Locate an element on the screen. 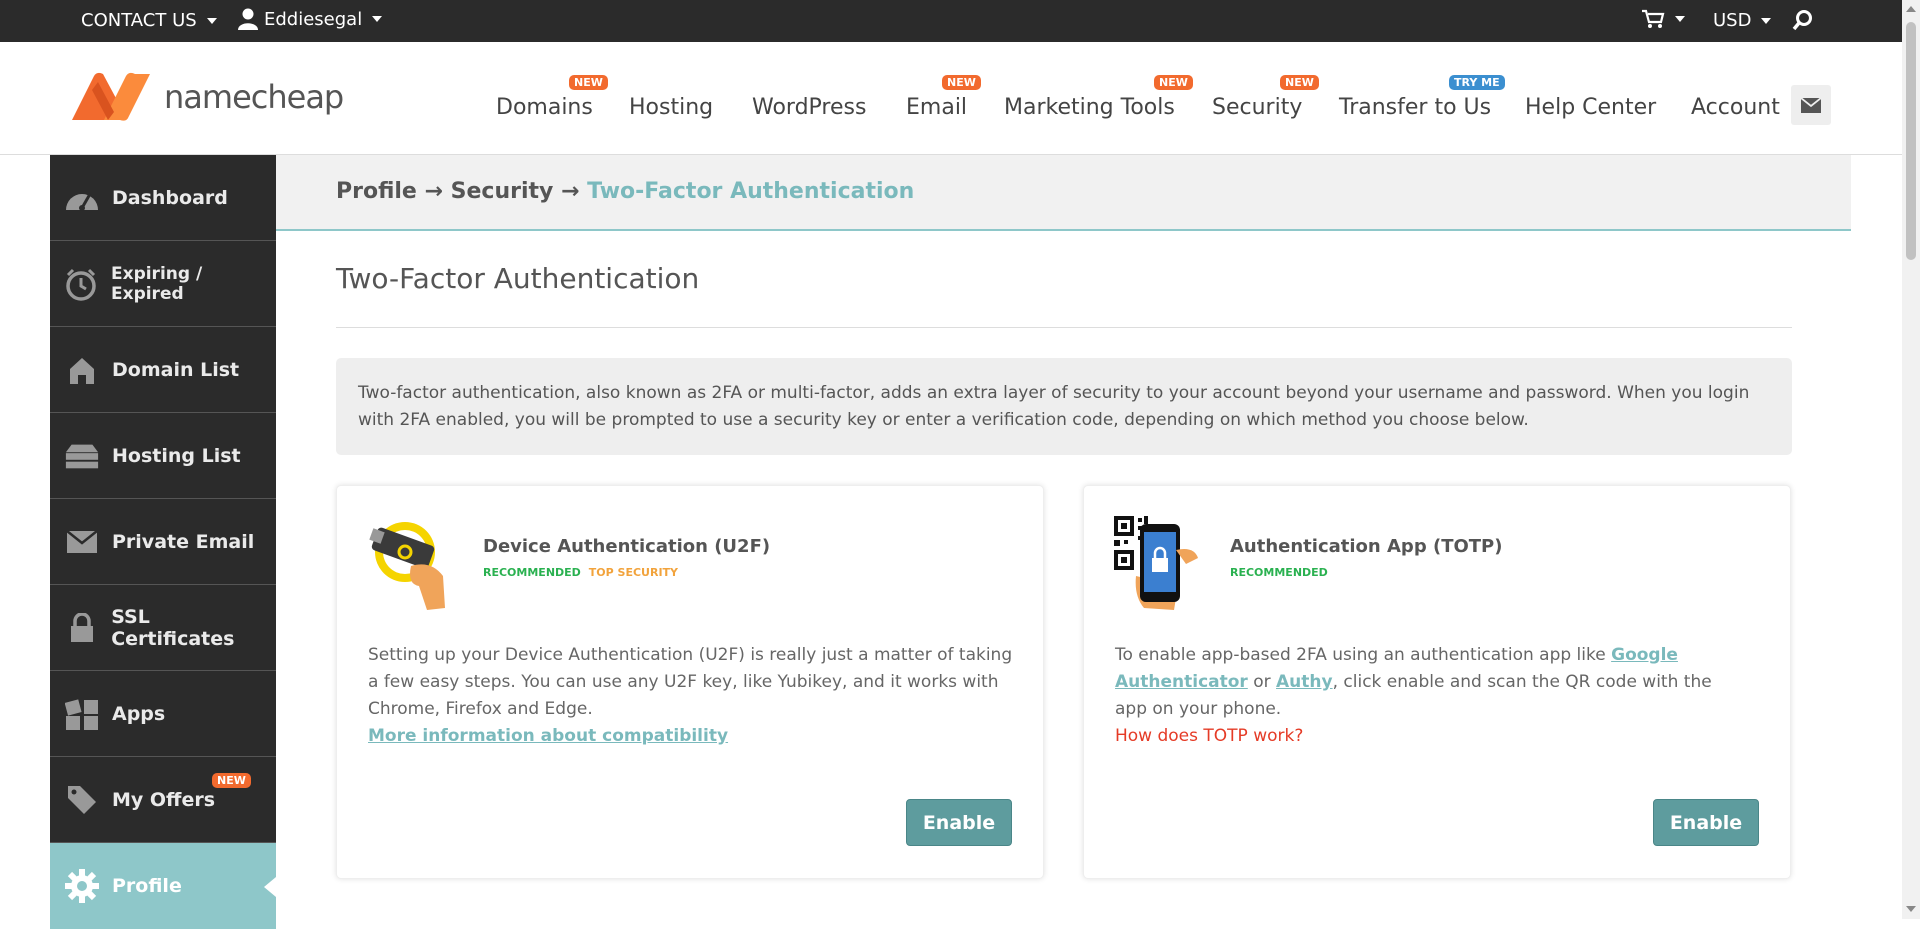 The width and height of the screenshot is (1920, 929). sidebar-item-label: Domain List is located at coordinates (176, 369).